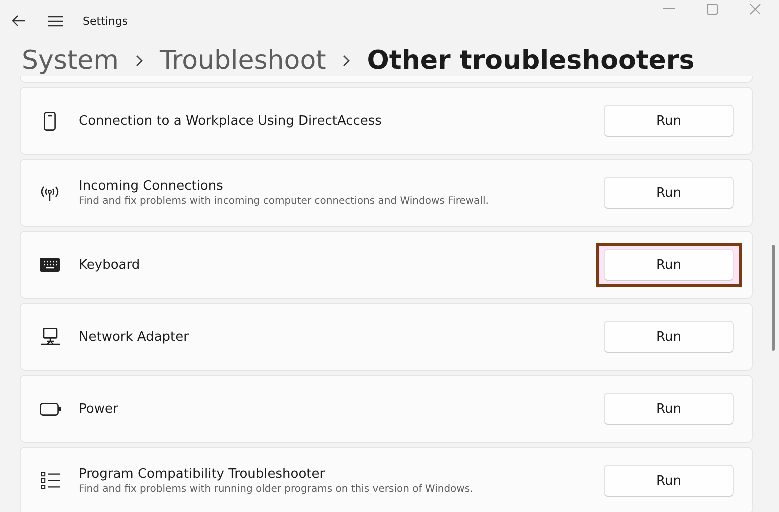  What do you see at coordinates (151, 186) in the screenshot?
I see `troubleshooter-title: Incoming Connections` at bounding box center [151, 186].